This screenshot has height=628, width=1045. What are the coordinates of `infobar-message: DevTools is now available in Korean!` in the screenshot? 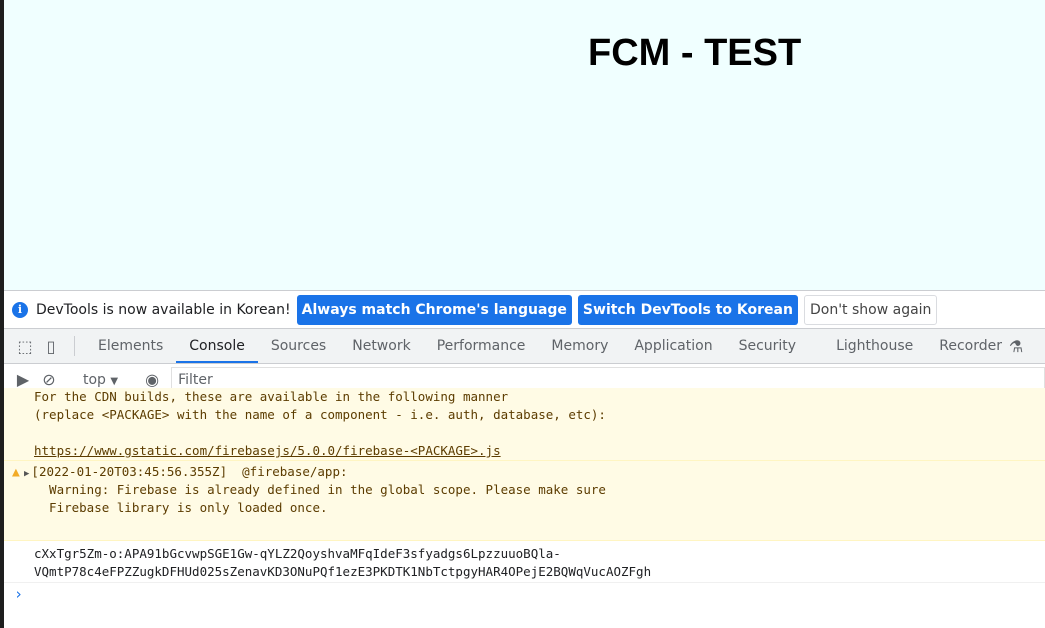 It's located at (163, 309).